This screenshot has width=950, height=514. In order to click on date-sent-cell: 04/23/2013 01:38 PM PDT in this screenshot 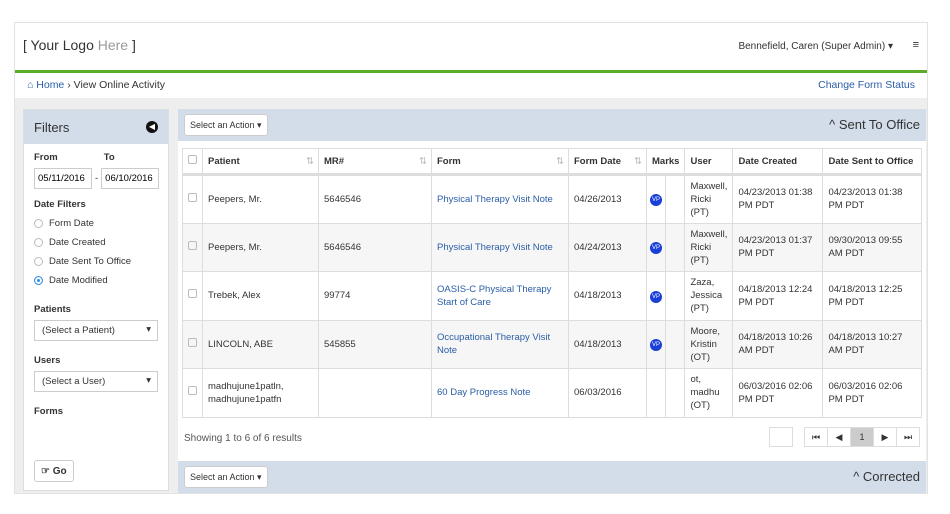, I will do `click(872, 199)`.